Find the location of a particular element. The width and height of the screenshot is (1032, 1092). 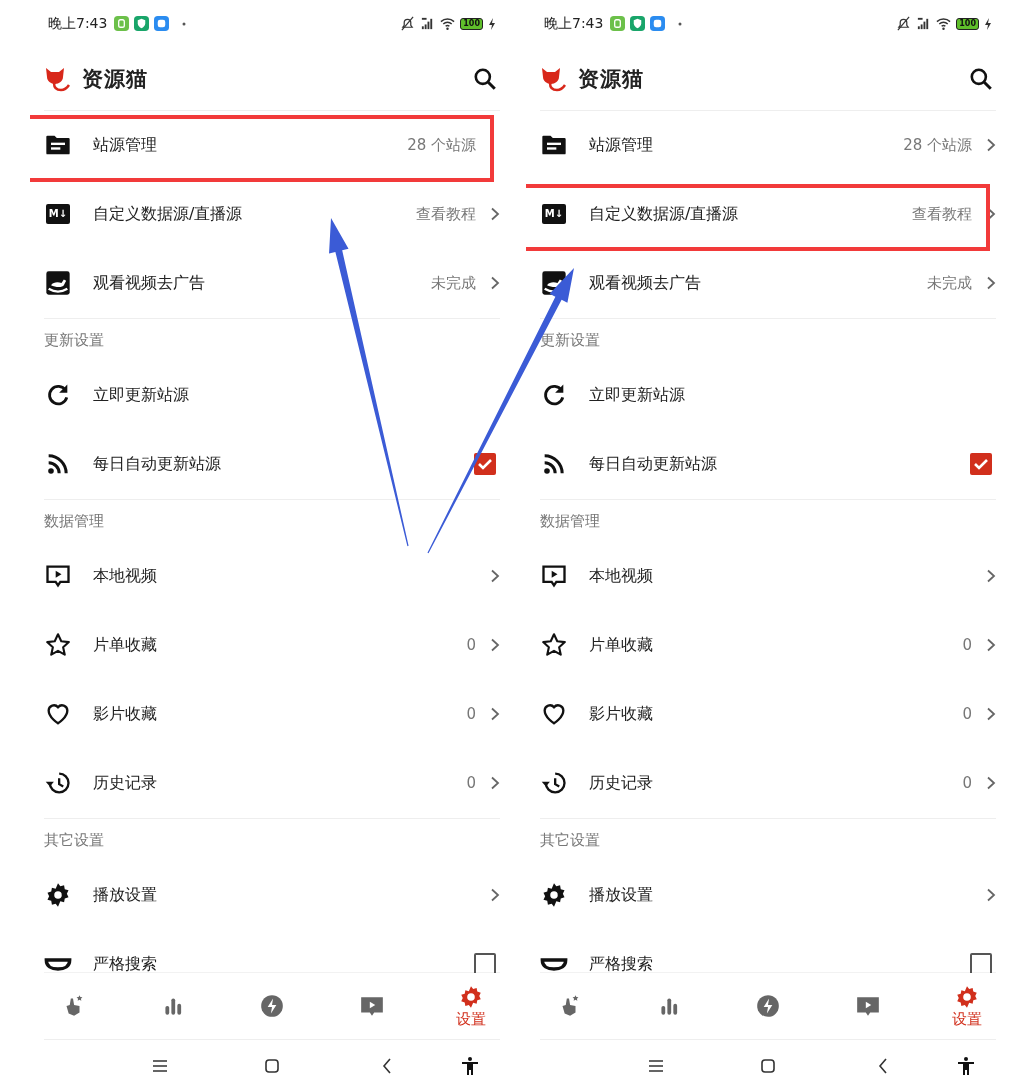

rocking-horse-icon is located at coordinates (58, 283).